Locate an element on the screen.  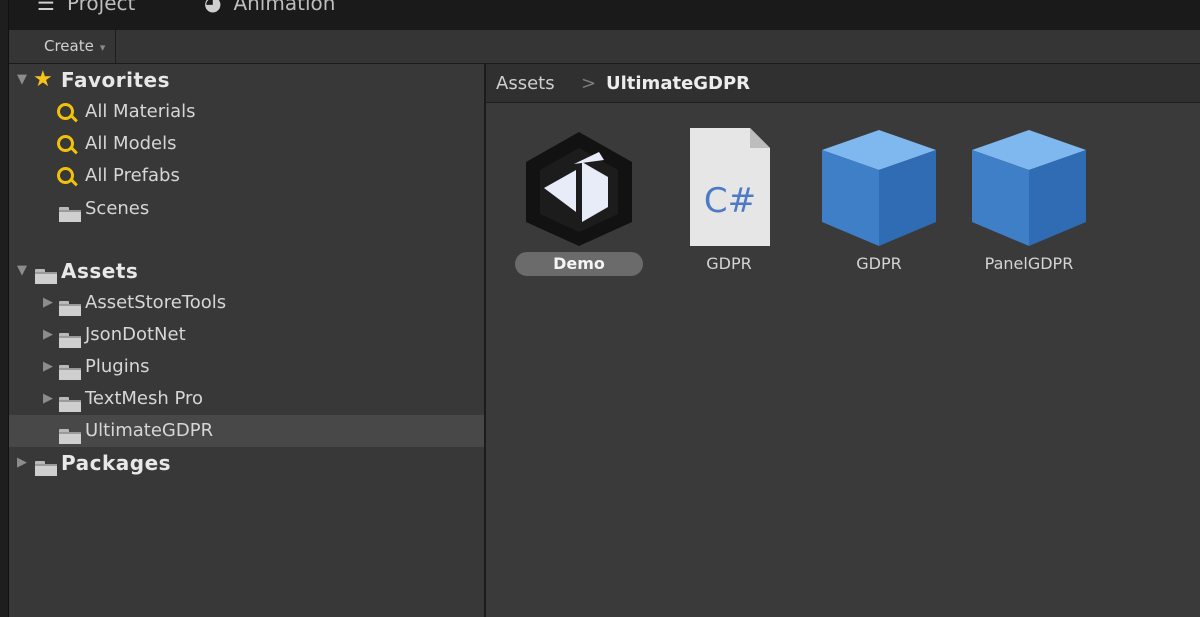
tab-project-label: Project is located at coordinates (101, 7).